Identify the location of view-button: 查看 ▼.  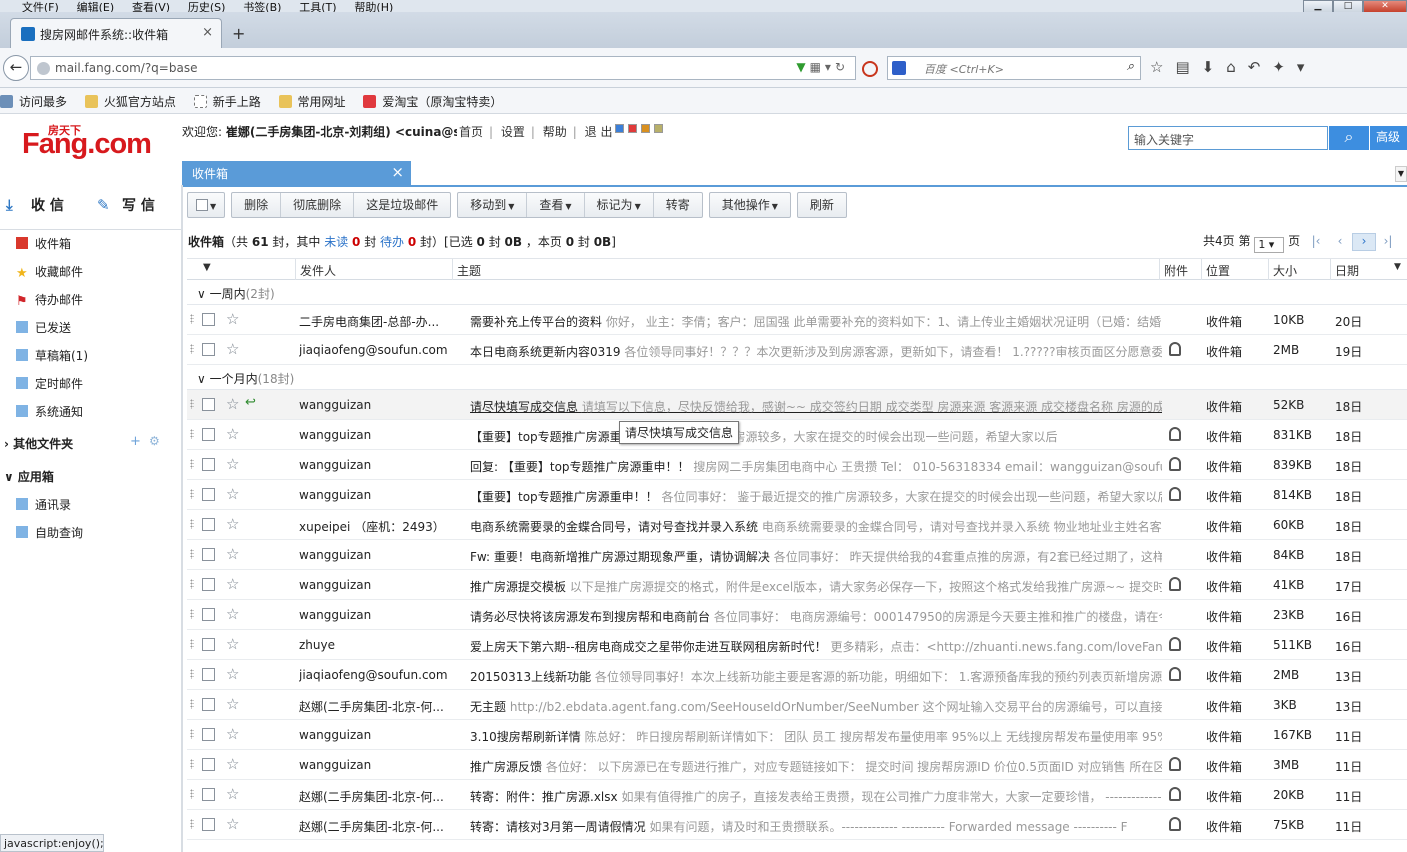
(556, 205).